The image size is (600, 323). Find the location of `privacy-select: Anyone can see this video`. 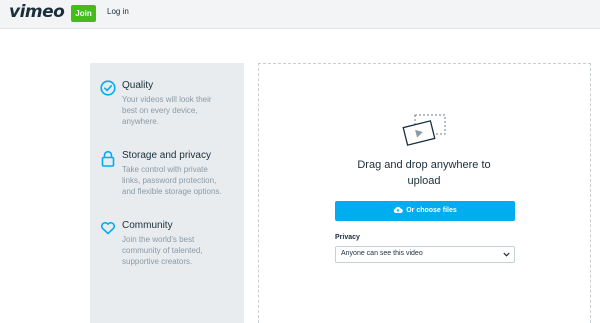

privacy-select: Anyone can see this video is located at coordinates (425, 254).